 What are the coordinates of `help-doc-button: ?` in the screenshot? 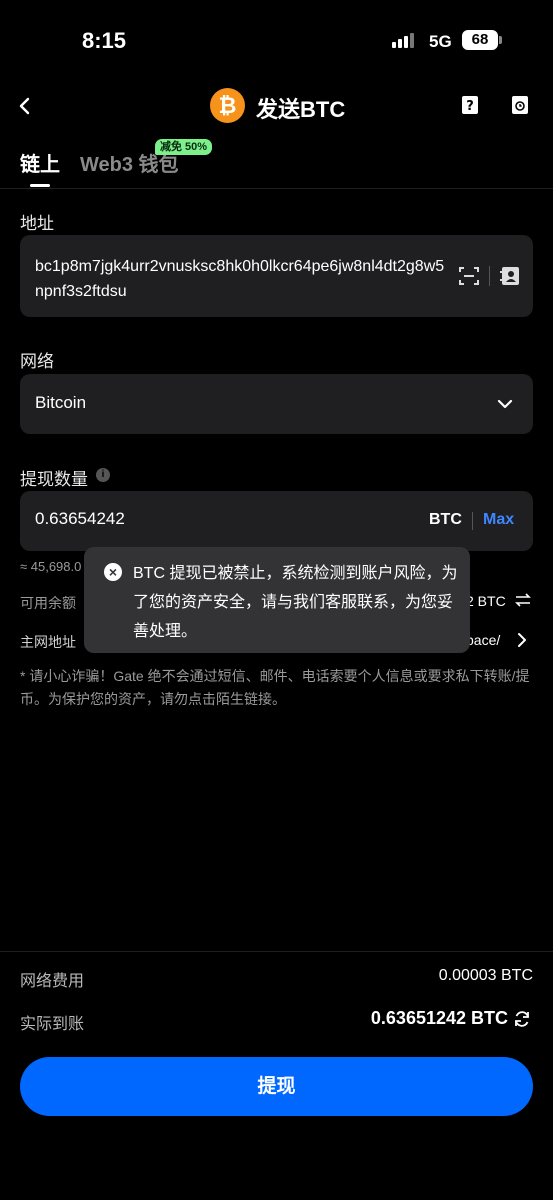 It's located at (470, 105).